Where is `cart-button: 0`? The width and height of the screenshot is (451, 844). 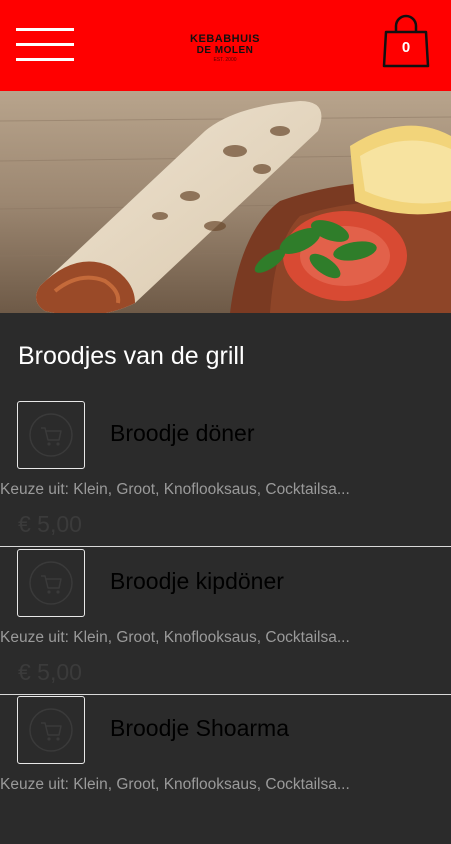
cart-button: 0 is located at coordinates (406, 41).